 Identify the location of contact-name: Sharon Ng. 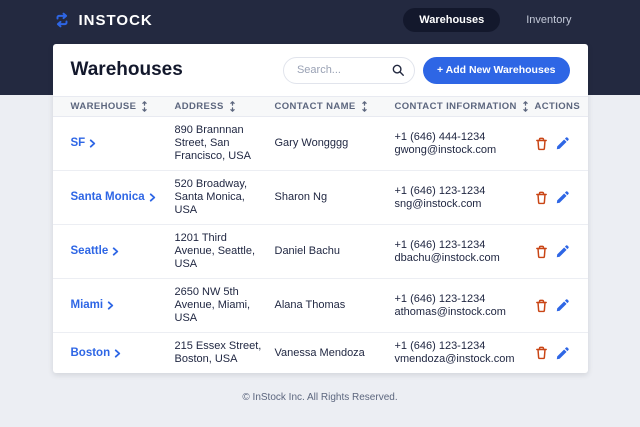
(301, 197).